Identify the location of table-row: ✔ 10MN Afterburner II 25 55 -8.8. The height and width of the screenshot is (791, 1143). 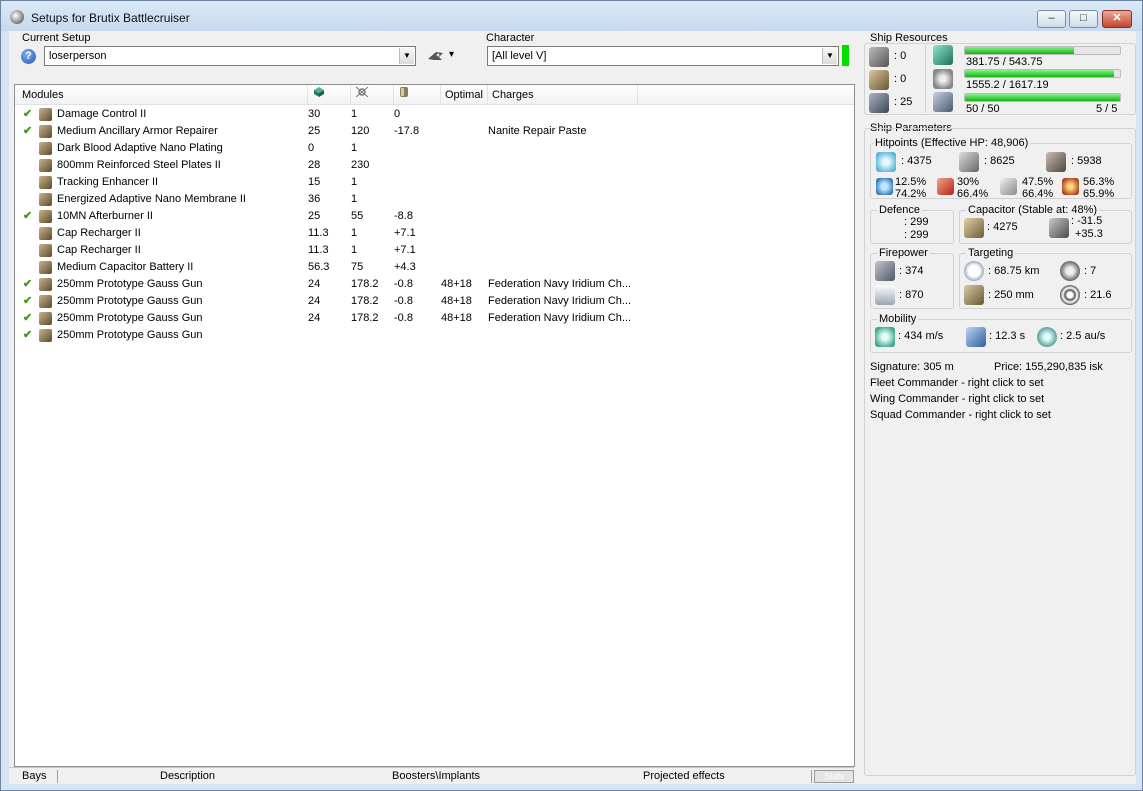
(434, 216).